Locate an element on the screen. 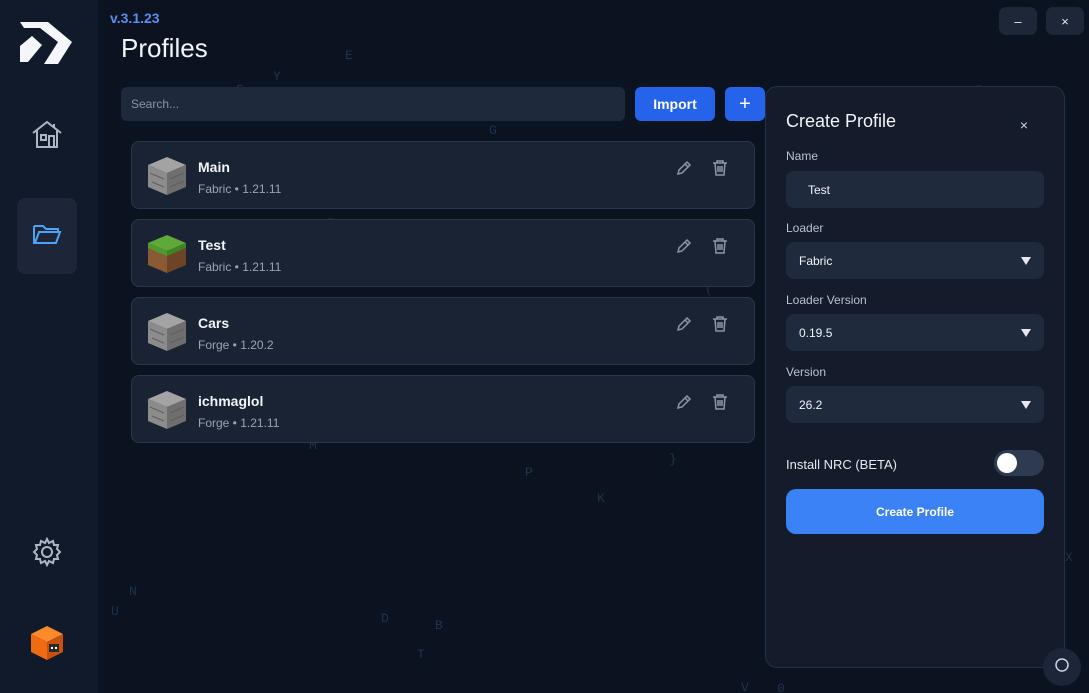  profile-card: Cars Forge • 1.20.2 is located at coordinates (443, 331).